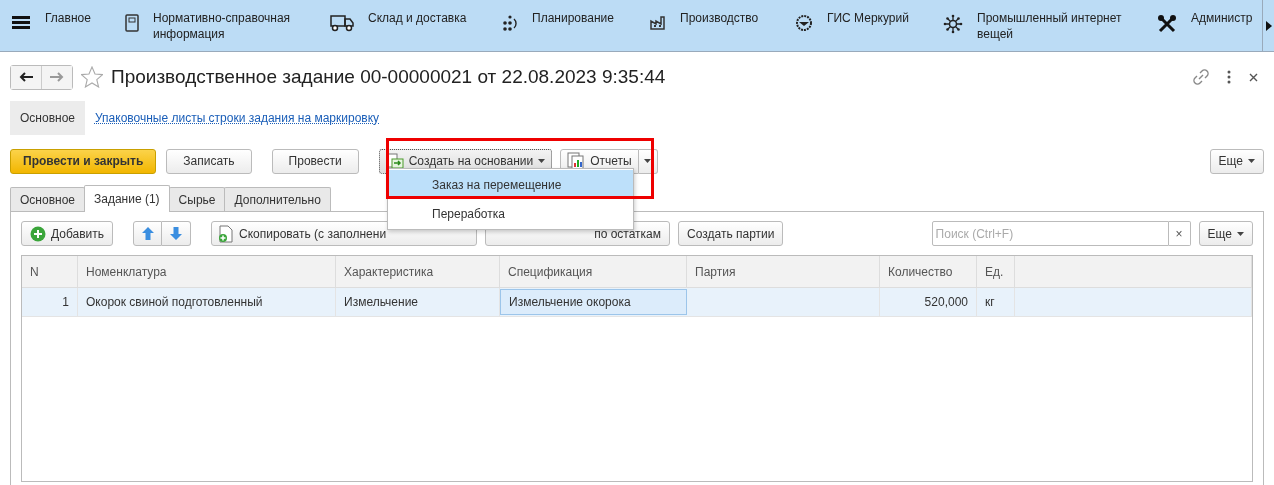 This screenshot has width=1274, height=485. I want to click on arrow-up-icon, so click(147, 233).